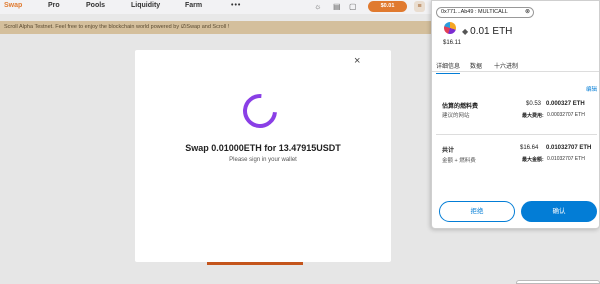 The width and height of the screenshot is (600, 284). I want to click on contract-address-chip: 0x771...Ab49 : MULTICALL ⊗, so click(485, 12).